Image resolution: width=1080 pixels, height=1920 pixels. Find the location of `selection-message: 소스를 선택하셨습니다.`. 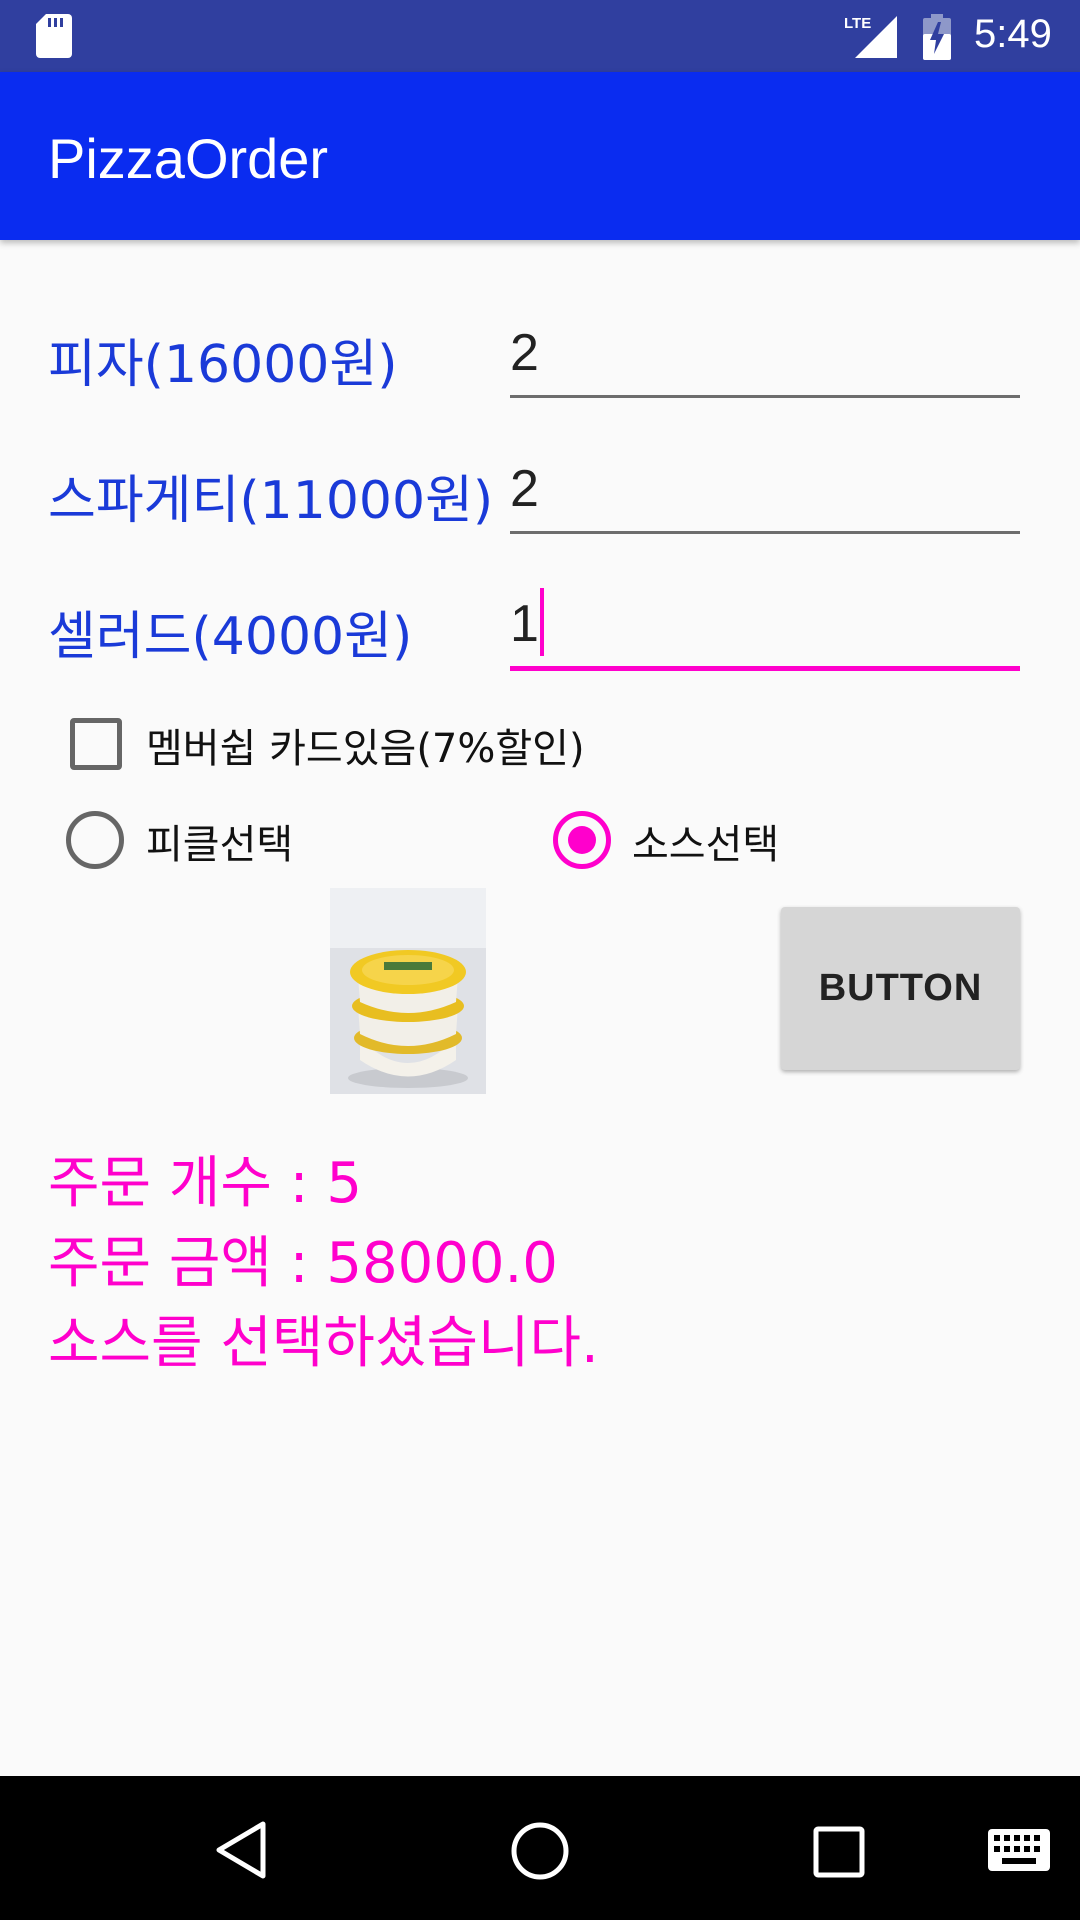

selection-message: 소스를 선택하셨습니다. is located at coordinates (323, 1343).